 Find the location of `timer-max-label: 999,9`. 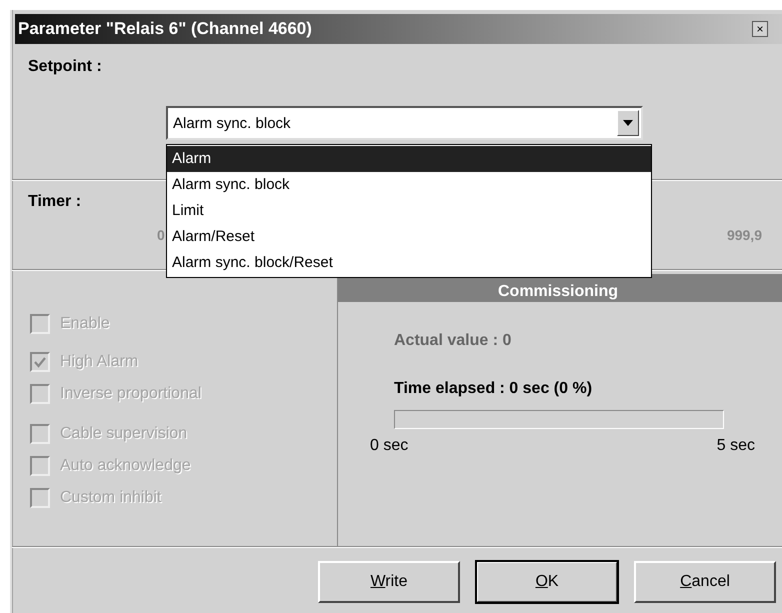

timer-max-label: 999,9 is located at coordinates (744, 235).